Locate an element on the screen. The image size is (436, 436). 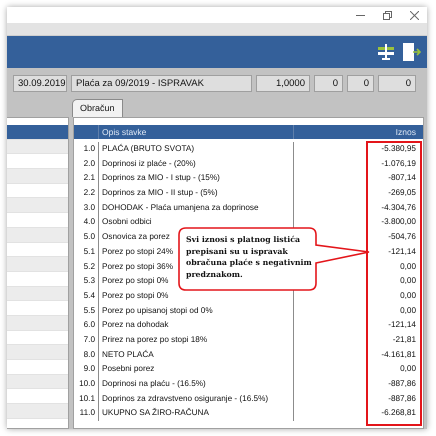
item-description: Osnovica za porez is located at coordinates (136, 237).